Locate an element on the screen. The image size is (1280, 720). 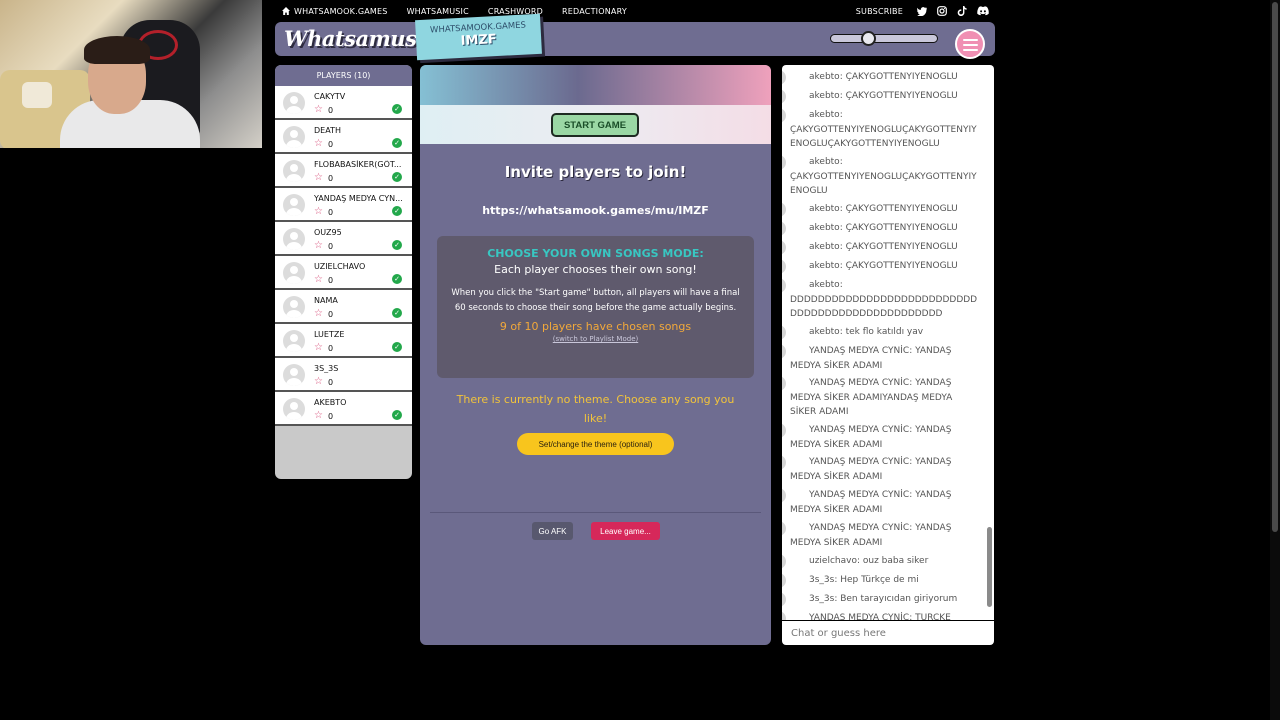
subscribe-link: SUBSCRIBE is located at coordinates (879, 11).